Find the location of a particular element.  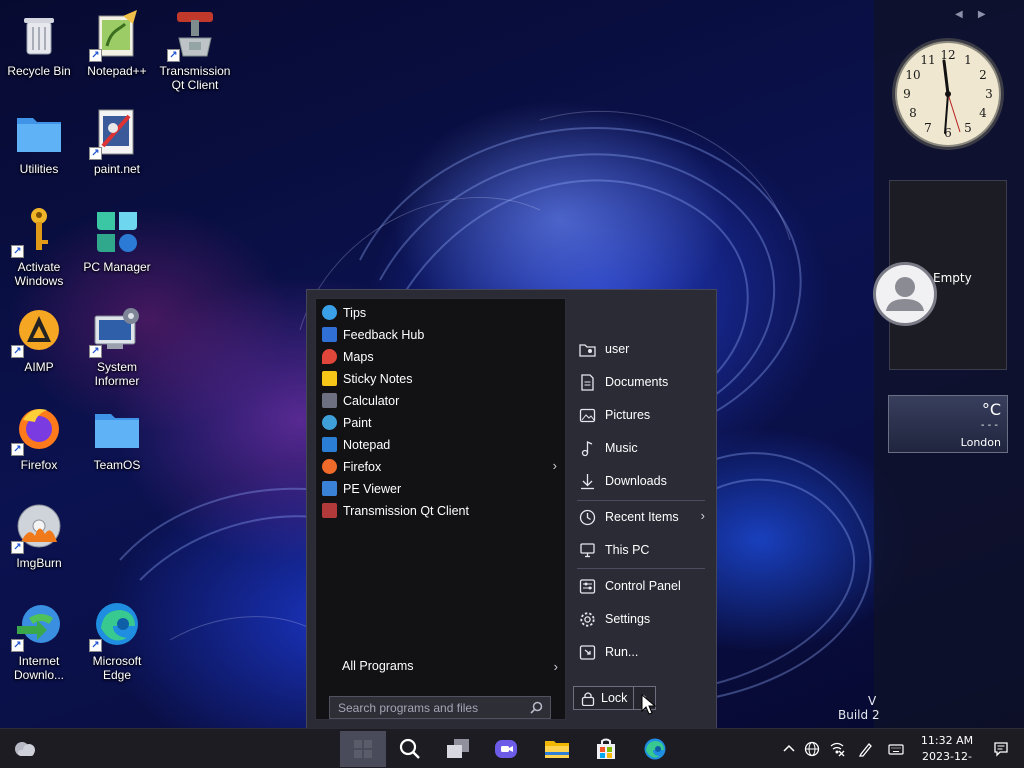

desktop-icon-label: Firefox is located at coordinates (39, 465).